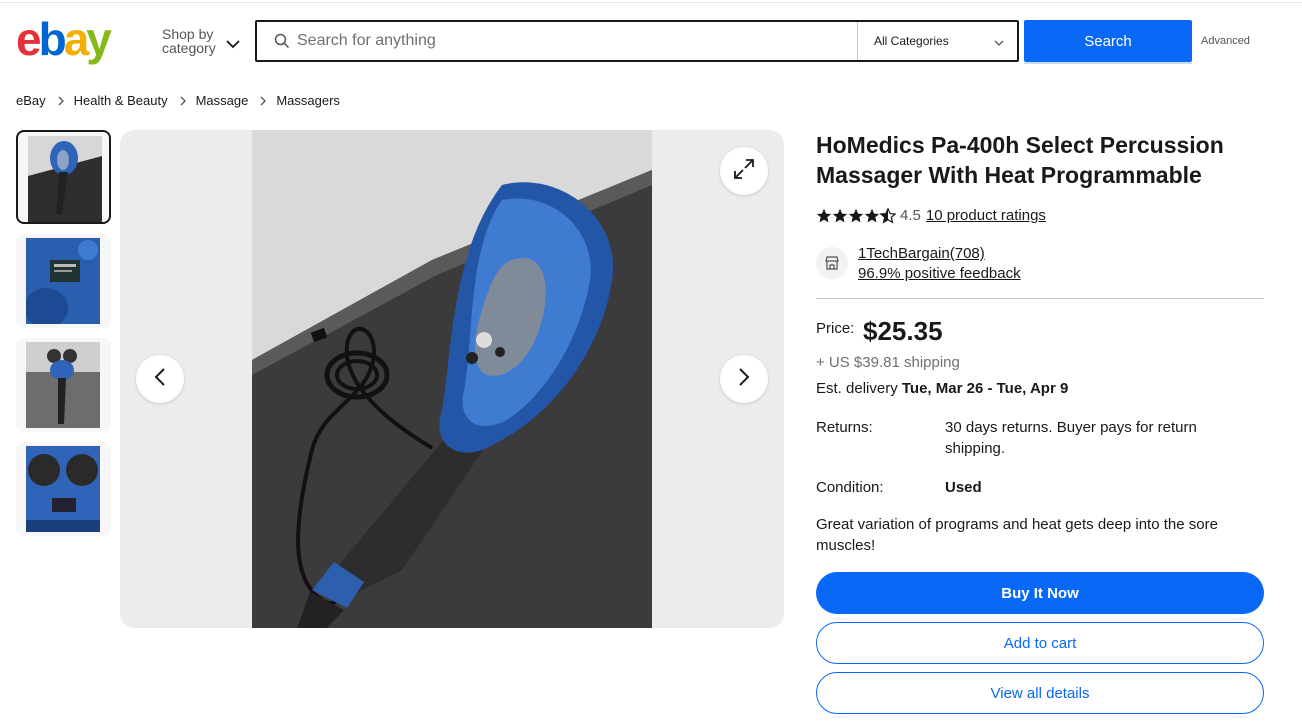 The height and width of the screenshot is (728, 1302). Describe the element at coordinates (921, 253) in the screenshot. I see `seller-name-link: 1TechBargain(708)` at that location.